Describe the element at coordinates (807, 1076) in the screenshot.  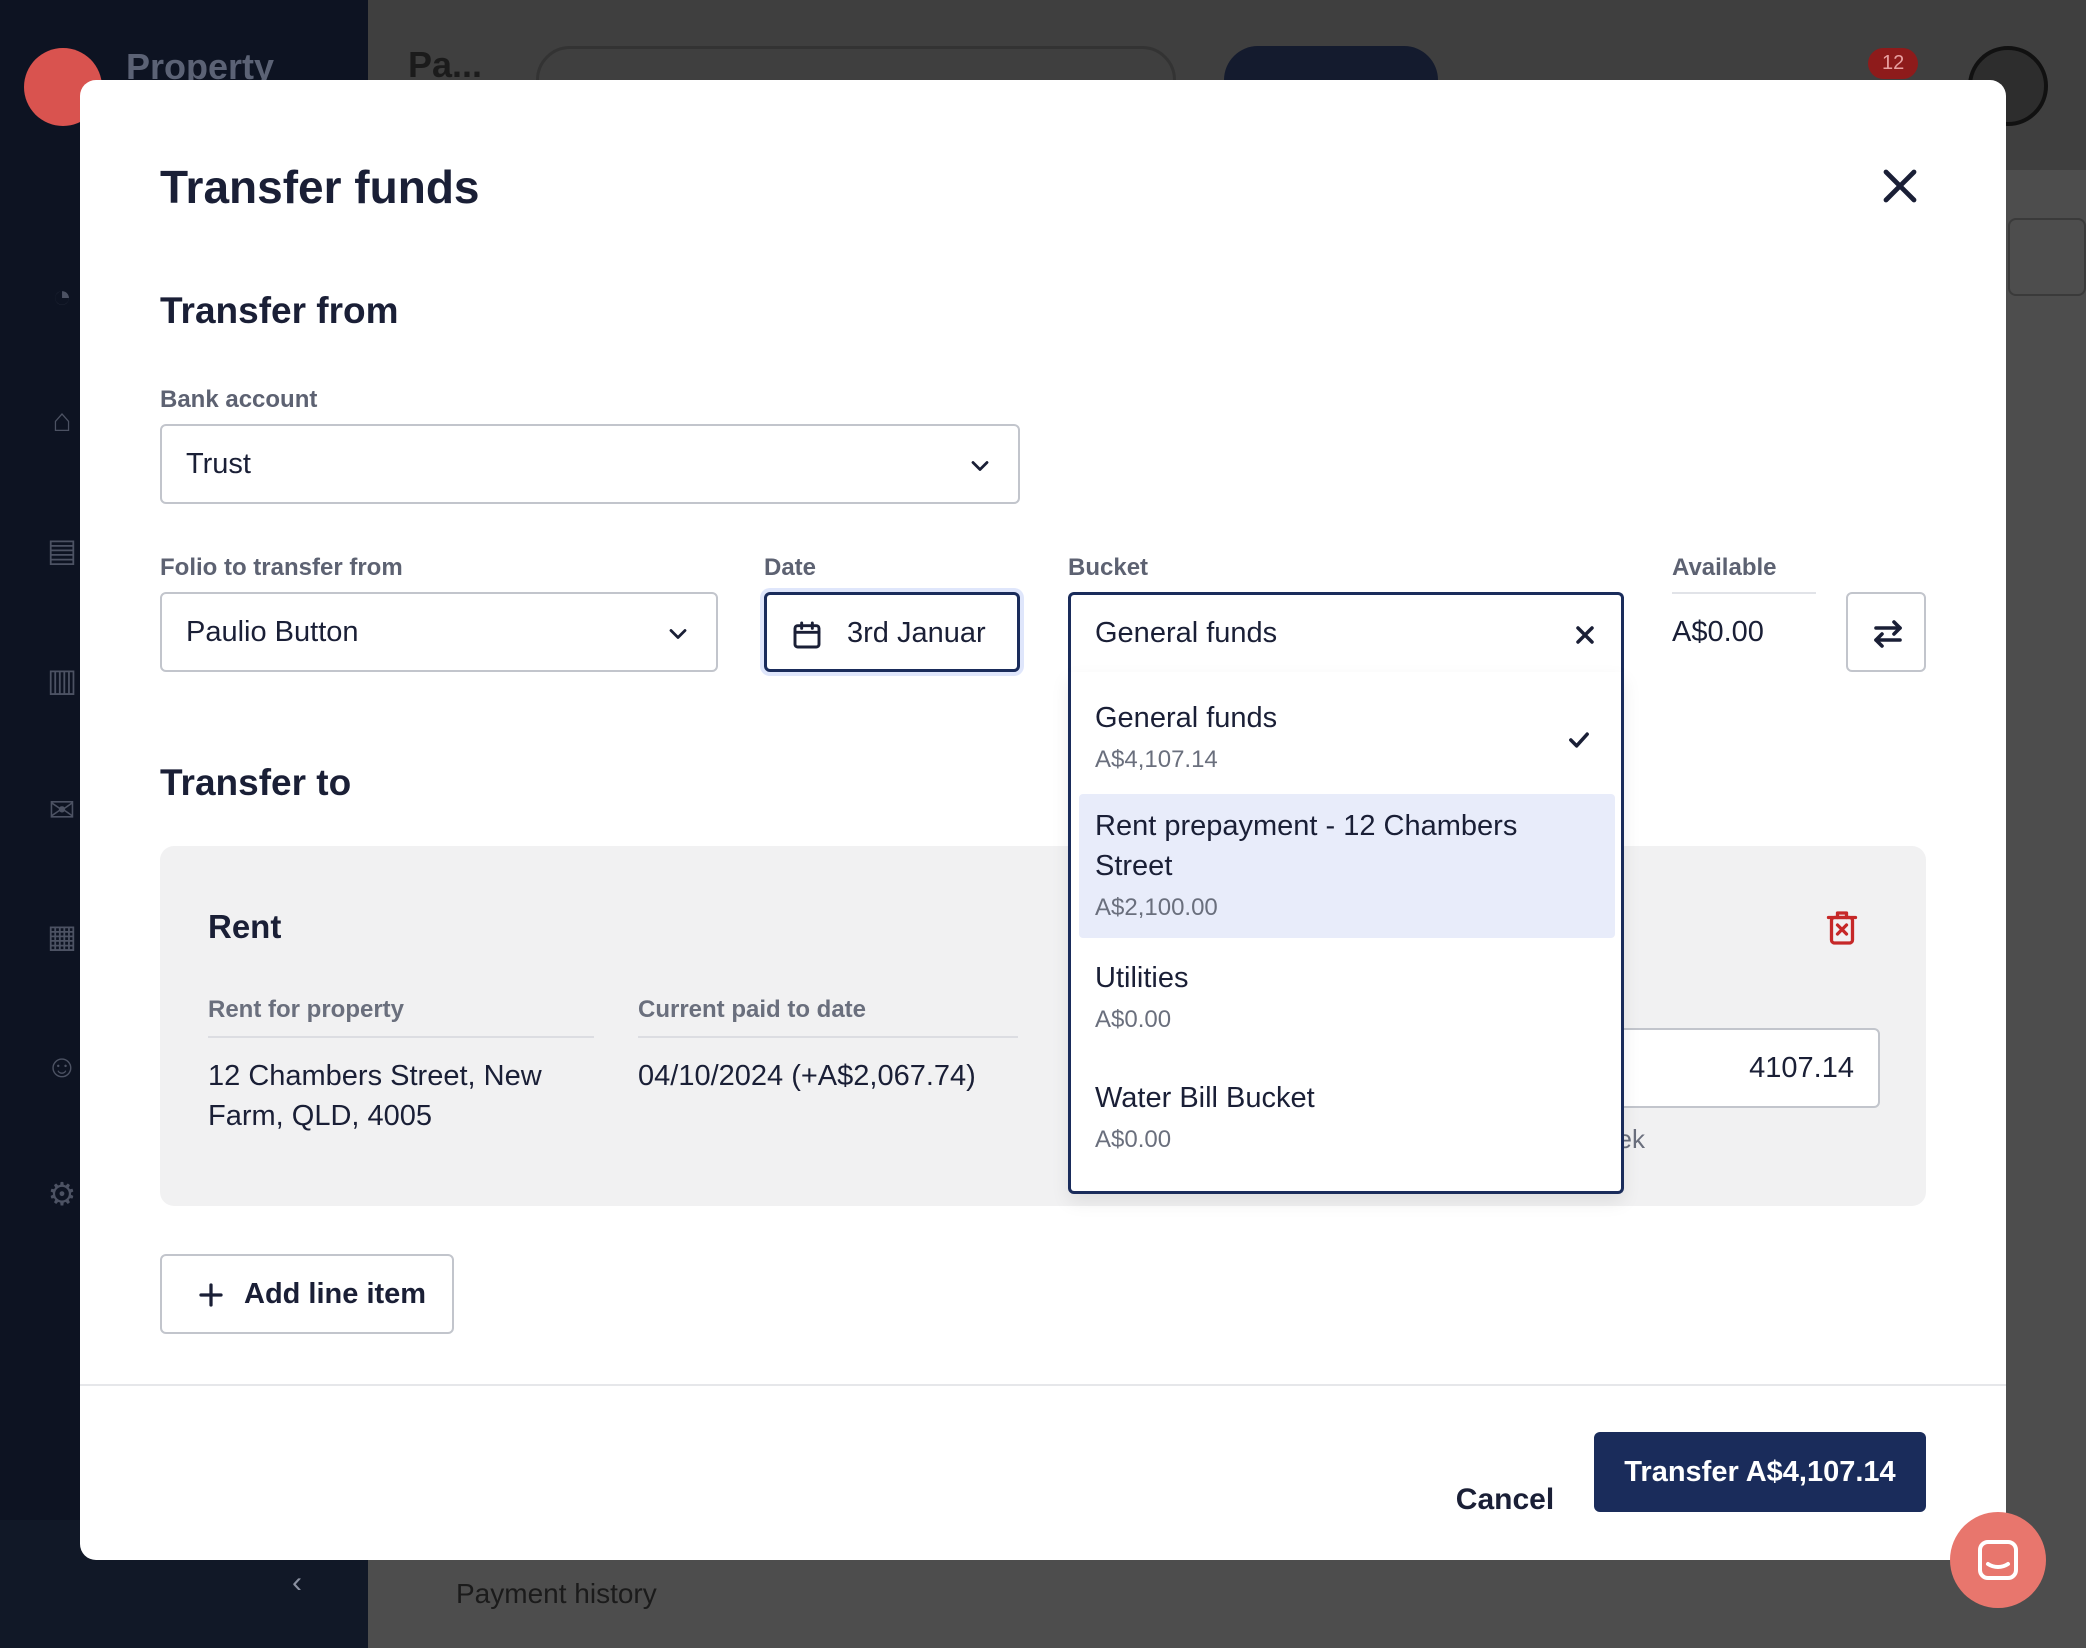
I see `paid-to-date-value: 04/10/2024 (+A$2,067.74)` at that location.